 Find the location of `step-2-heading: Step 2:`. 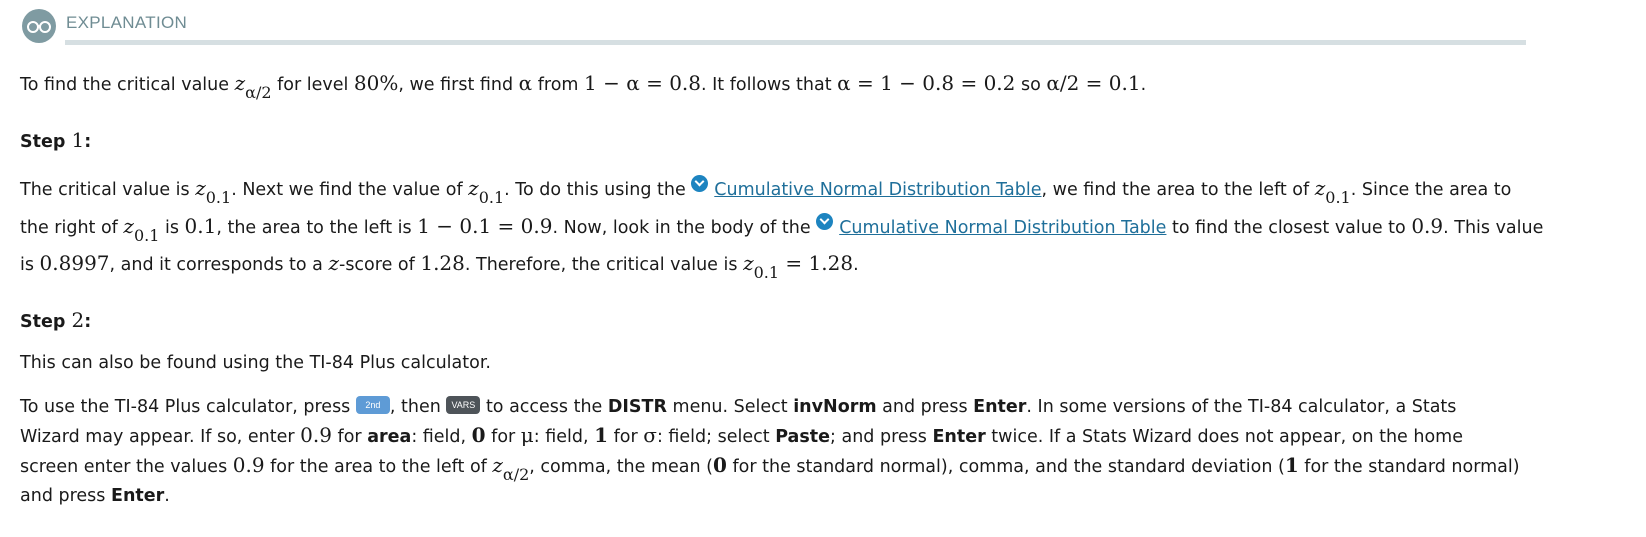

step-2-heading: Step 2: is located at coordinates (56, 320).